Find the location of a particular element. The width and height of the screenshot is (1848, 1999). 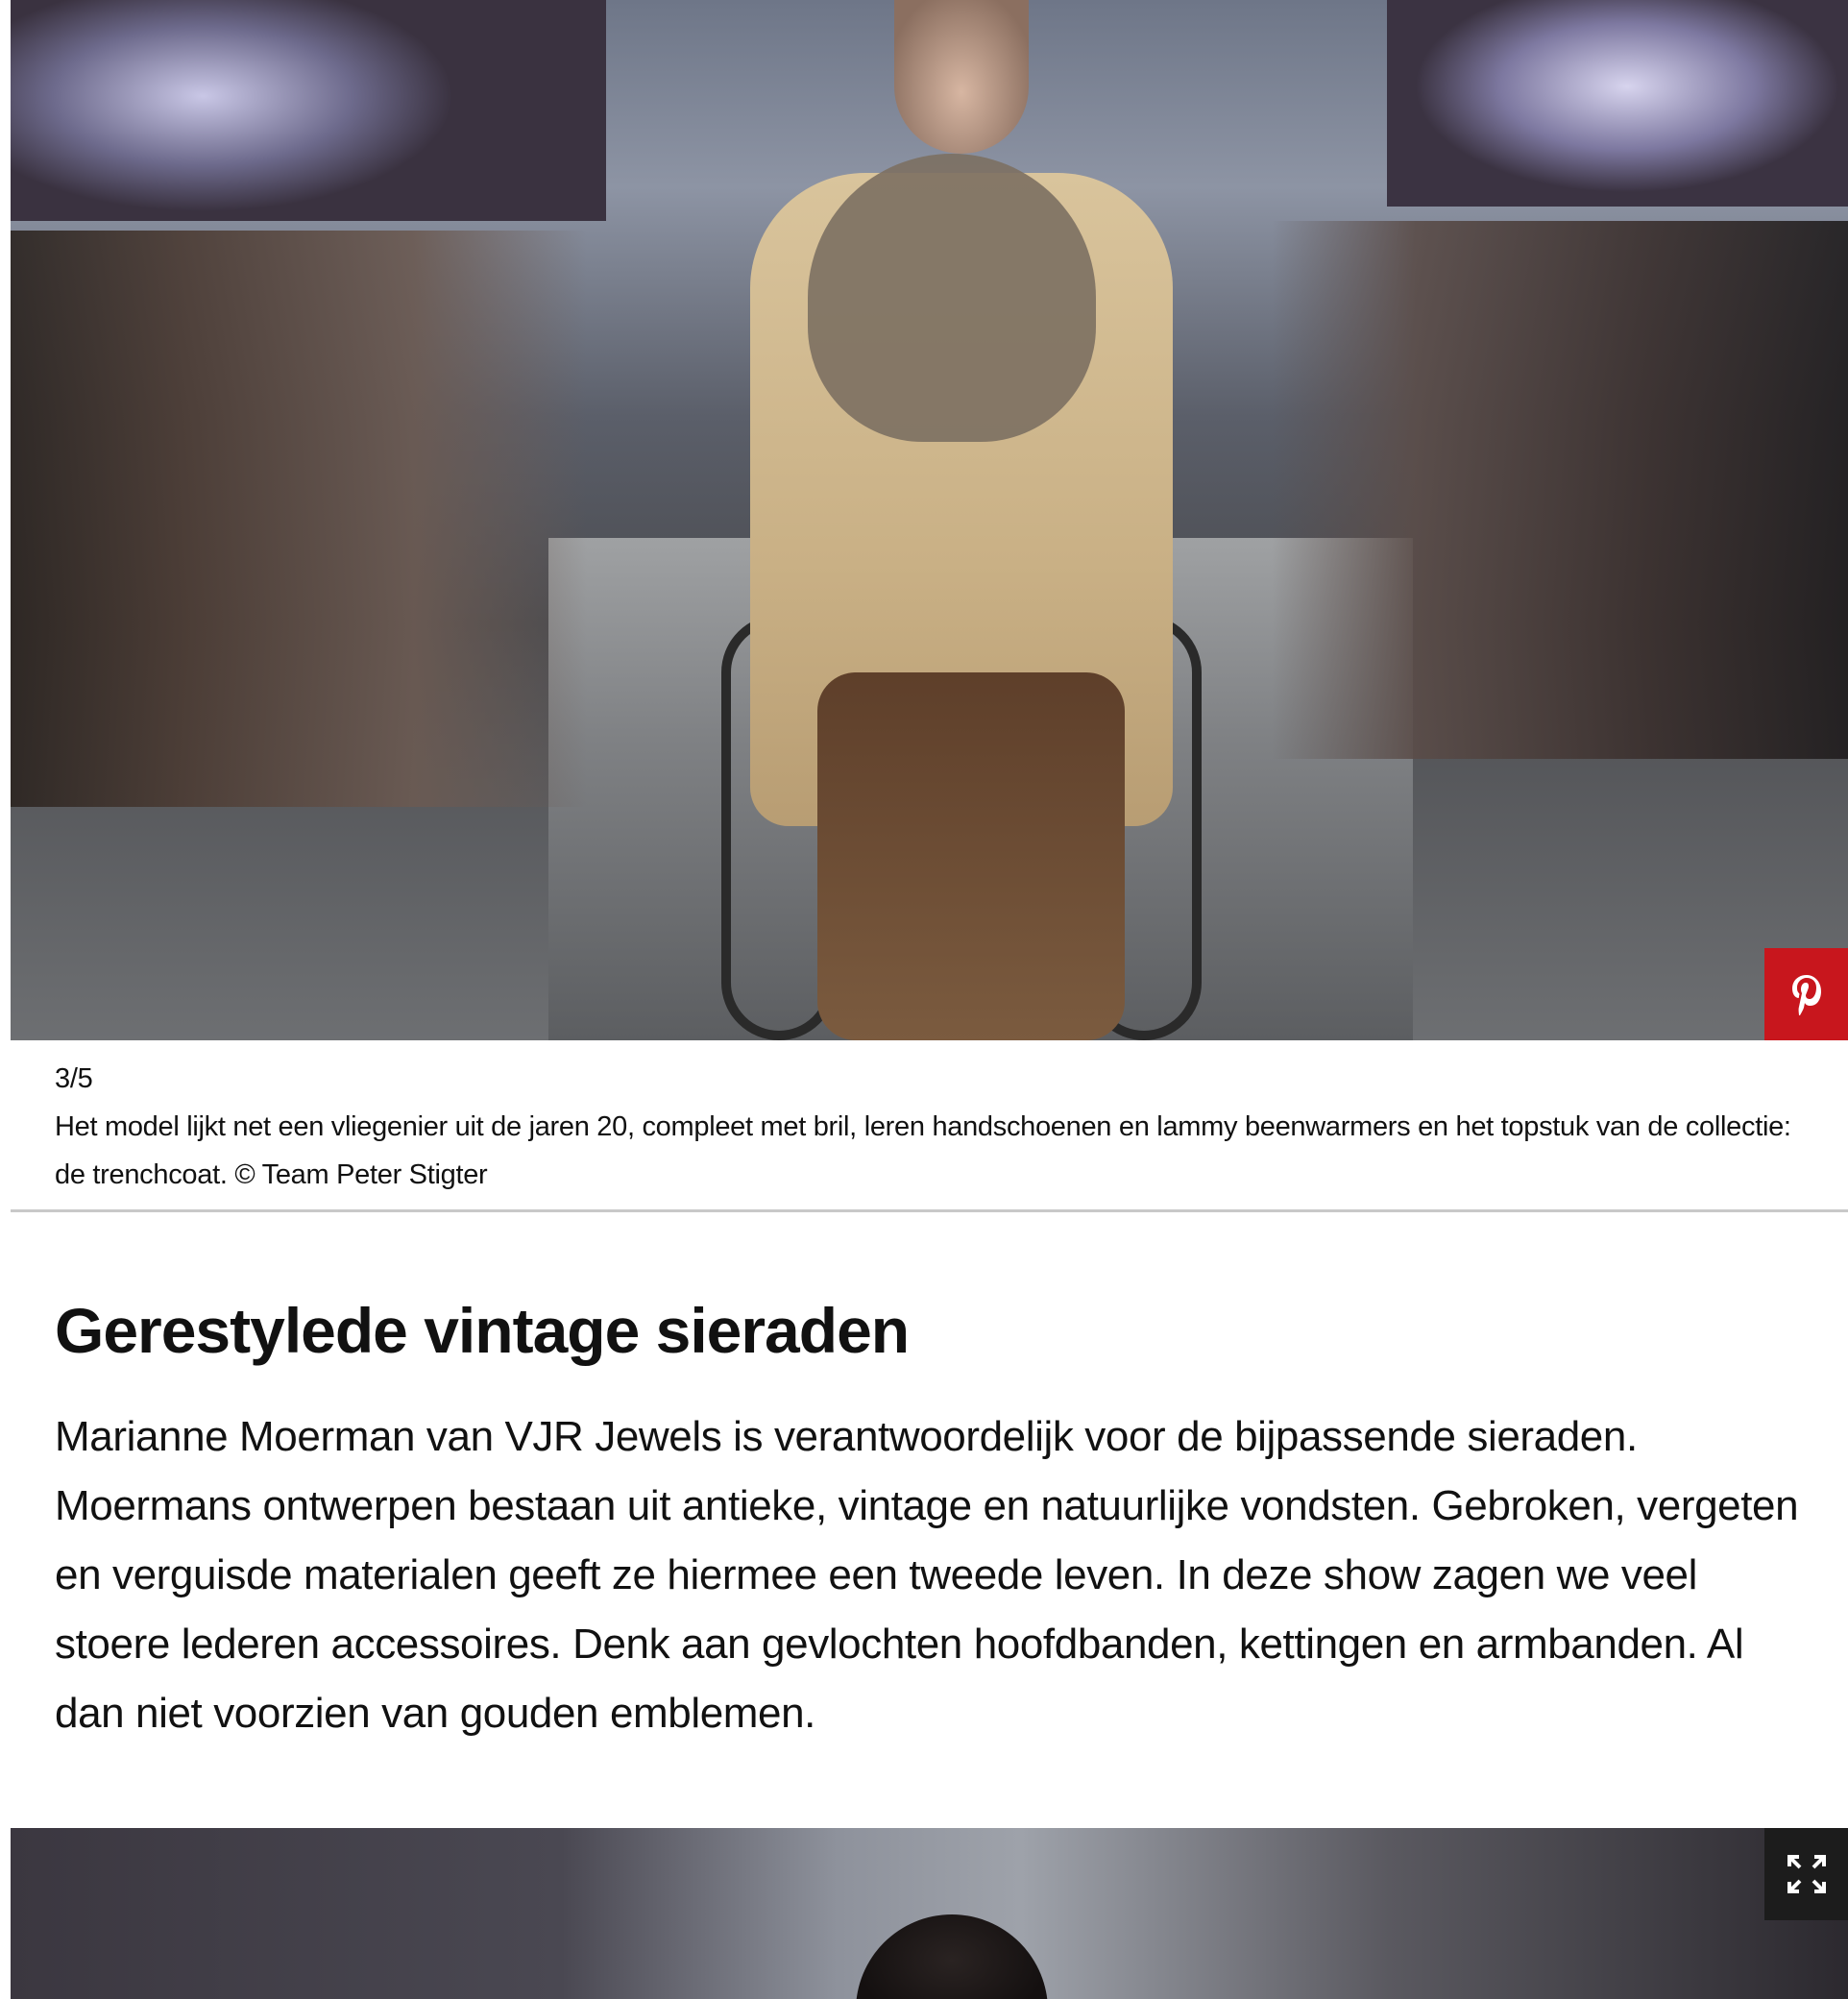

pinterest-button is located at coordinates (1806, 994).